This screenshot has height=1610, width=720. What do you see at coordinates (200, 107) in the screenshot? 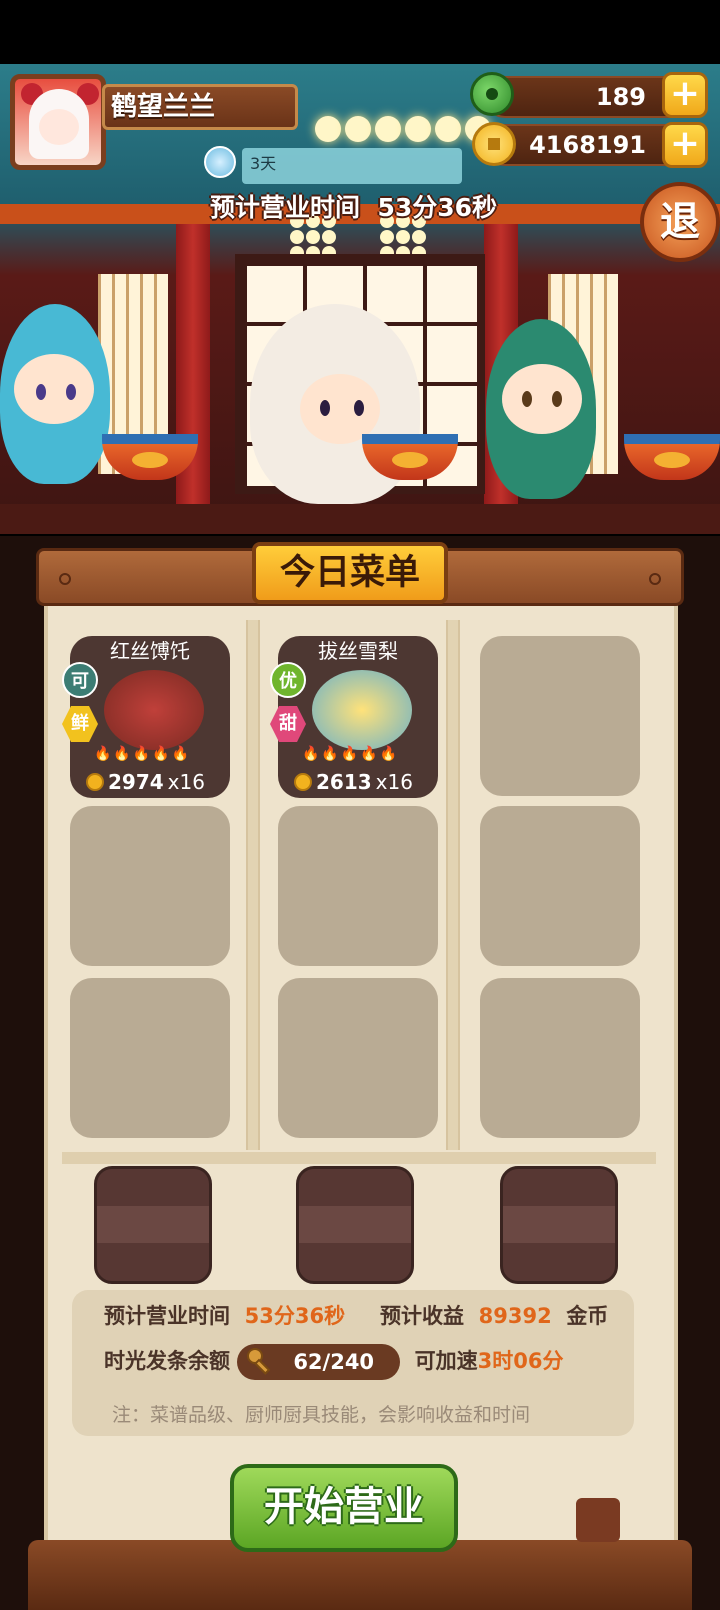
I see `player-name: 鹤望兰兰` at bounding box center [200, 107].